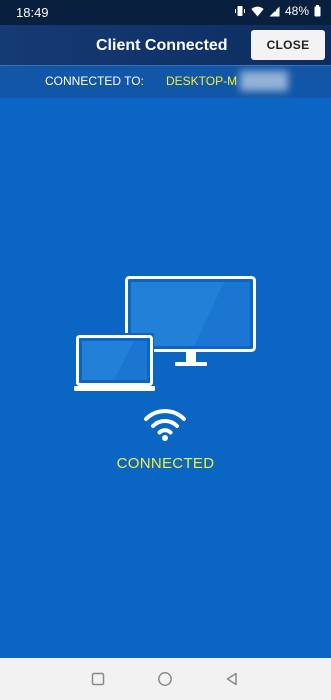  Describe the element at coordinates (240, 11) in the screenshot. I see `vibrate-icon` at that location.